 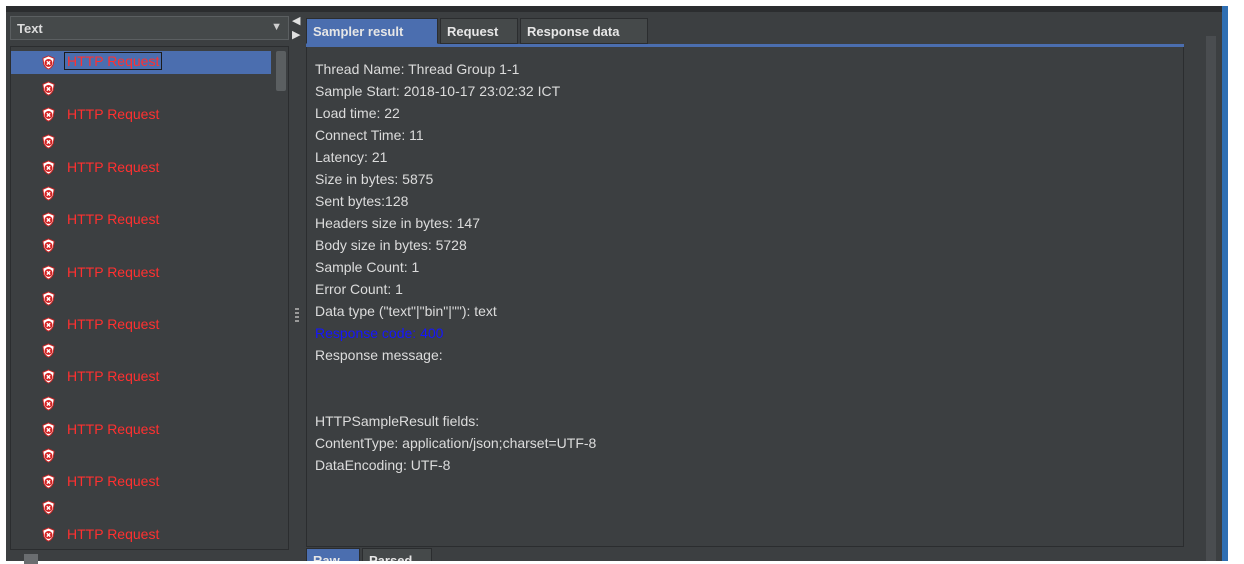 What do you see at coordinates (383, 465) in the screenshot?
I see `result-line: DataEncoding: UTF-8` at bounding box center [383, 465].